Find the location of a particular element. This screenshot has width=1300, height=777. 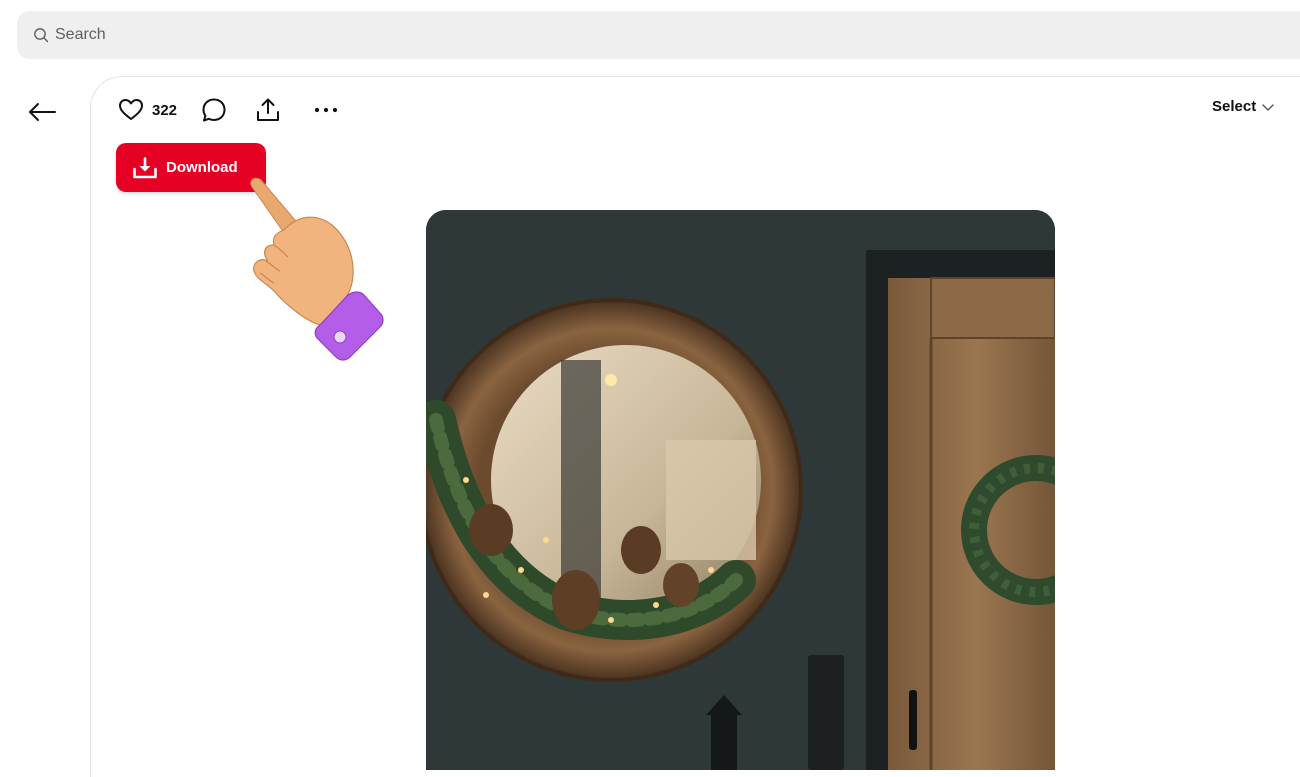

pin-toolbar: 322 is located at coordinates (228, 110).